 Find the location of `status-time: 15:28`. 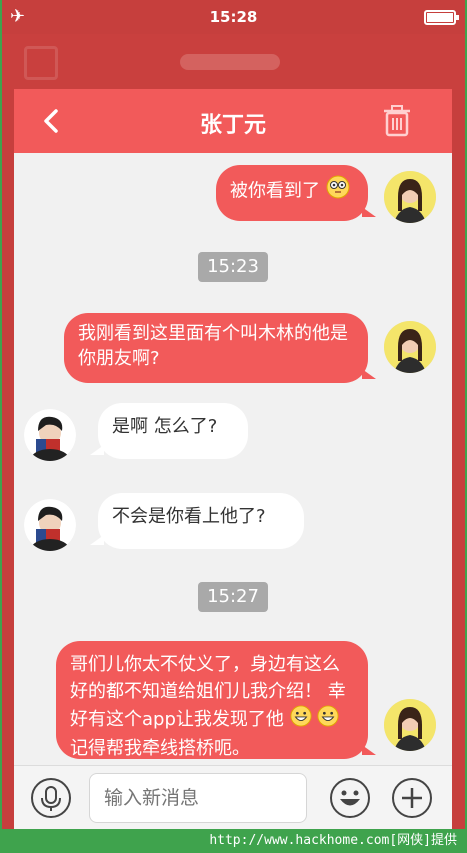

status-time: 15:28 is located at coordinates (233, 17).